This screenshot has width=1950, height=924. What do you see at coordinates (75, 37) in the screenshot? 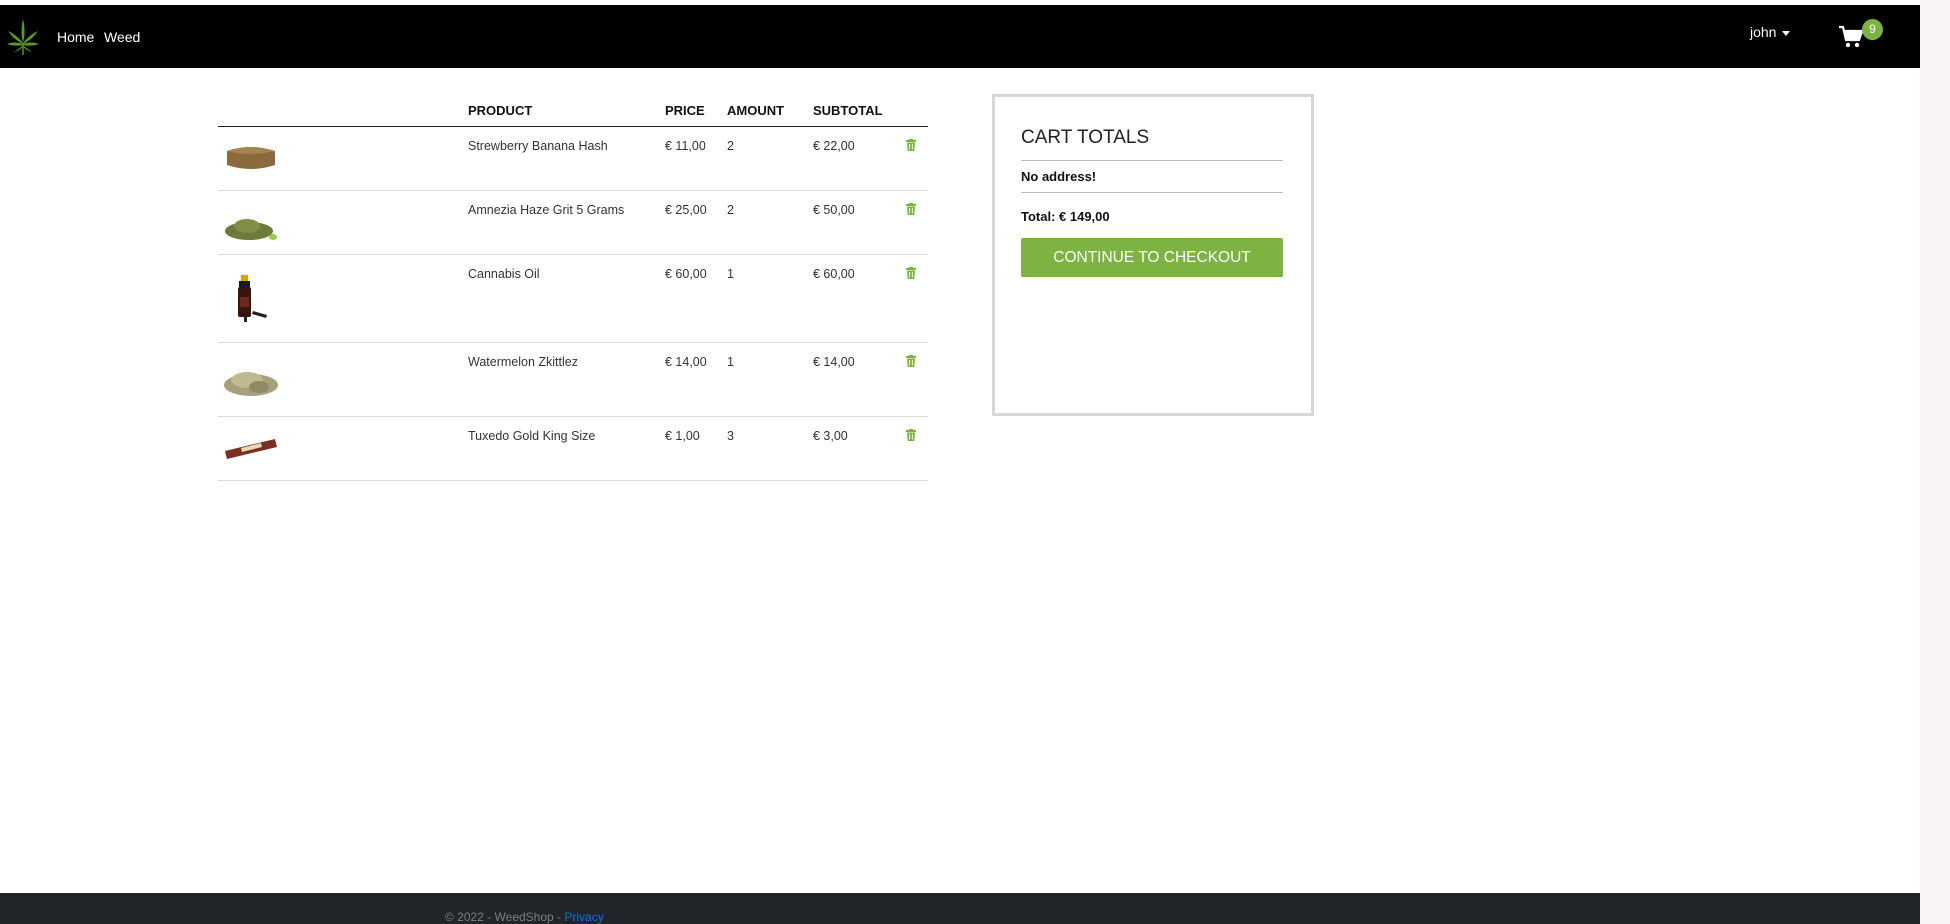
I see `nav-home-link: Home` at bounding box center [75, 37].